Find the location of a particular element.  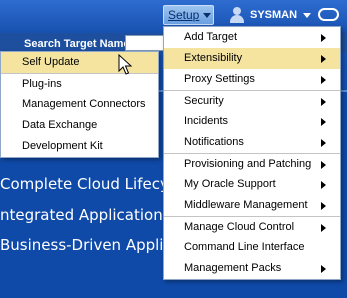

banner-line-3: Business-Driven Applic is located at coordinates (86, 245).